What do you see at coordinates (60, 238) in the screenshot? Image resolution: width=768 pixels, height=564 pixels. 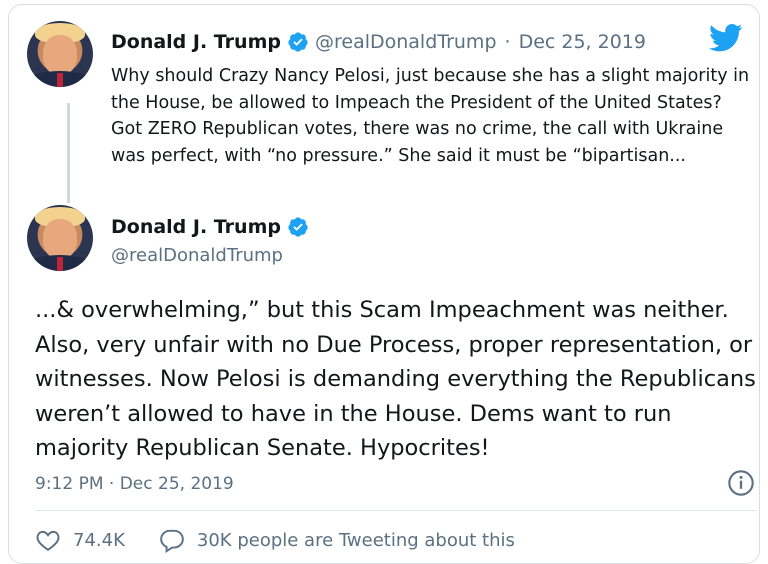 I see `tweet2-avatar` at bounding box center [60, 238].